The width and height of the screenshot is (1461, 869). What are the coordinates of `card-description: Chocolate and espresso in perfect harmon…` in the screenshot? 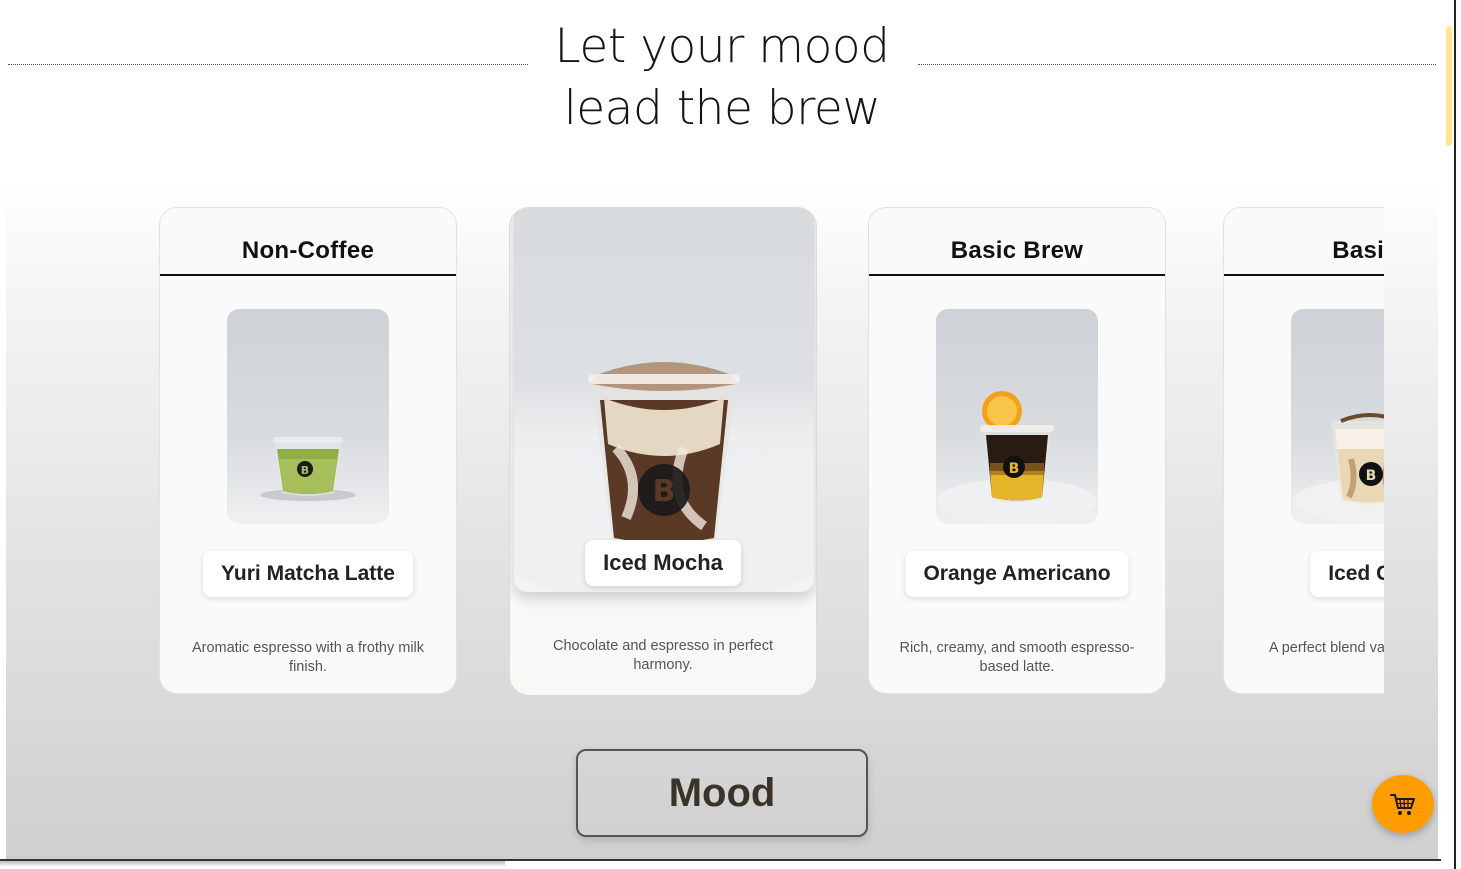 It's located at (663, 655).